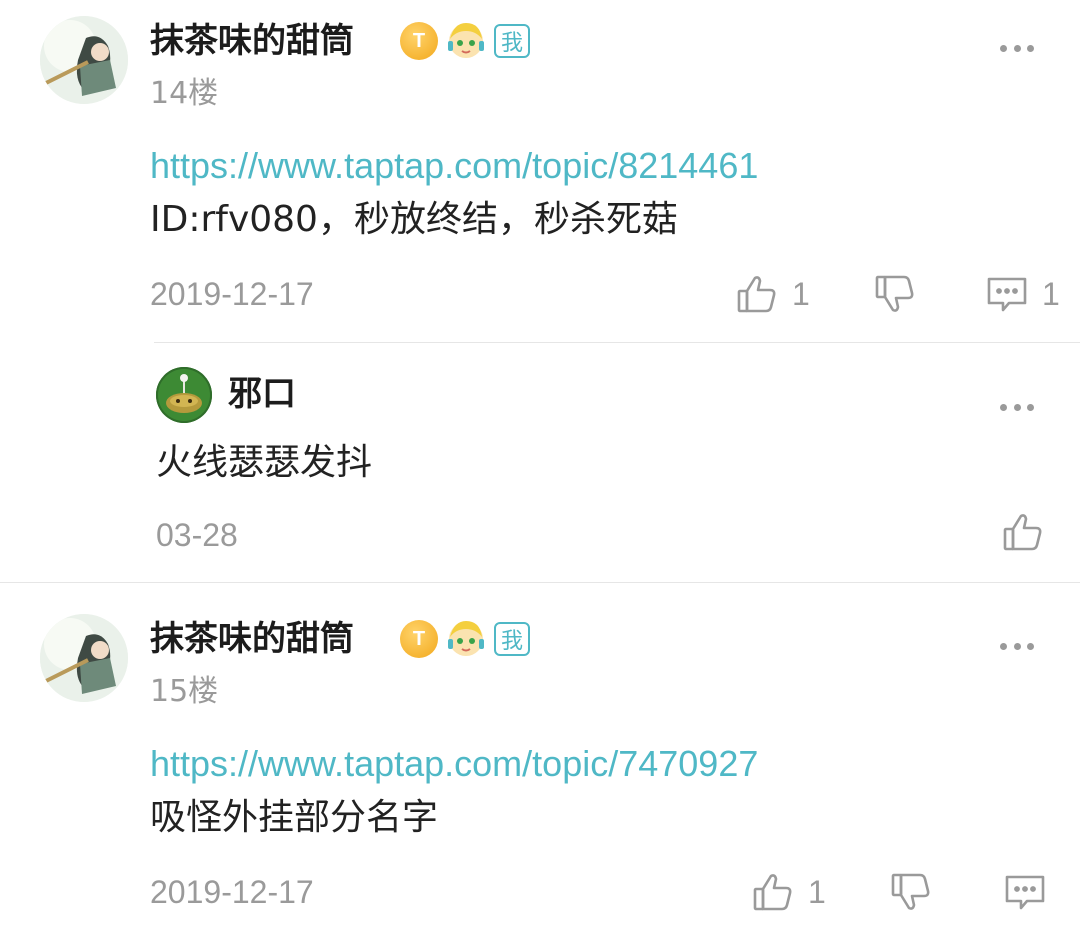  Describe the element at coordinates (454, 764) in the screenshot. I see `topic-link: https://www.taptap.com/topic/7470927` at that location.